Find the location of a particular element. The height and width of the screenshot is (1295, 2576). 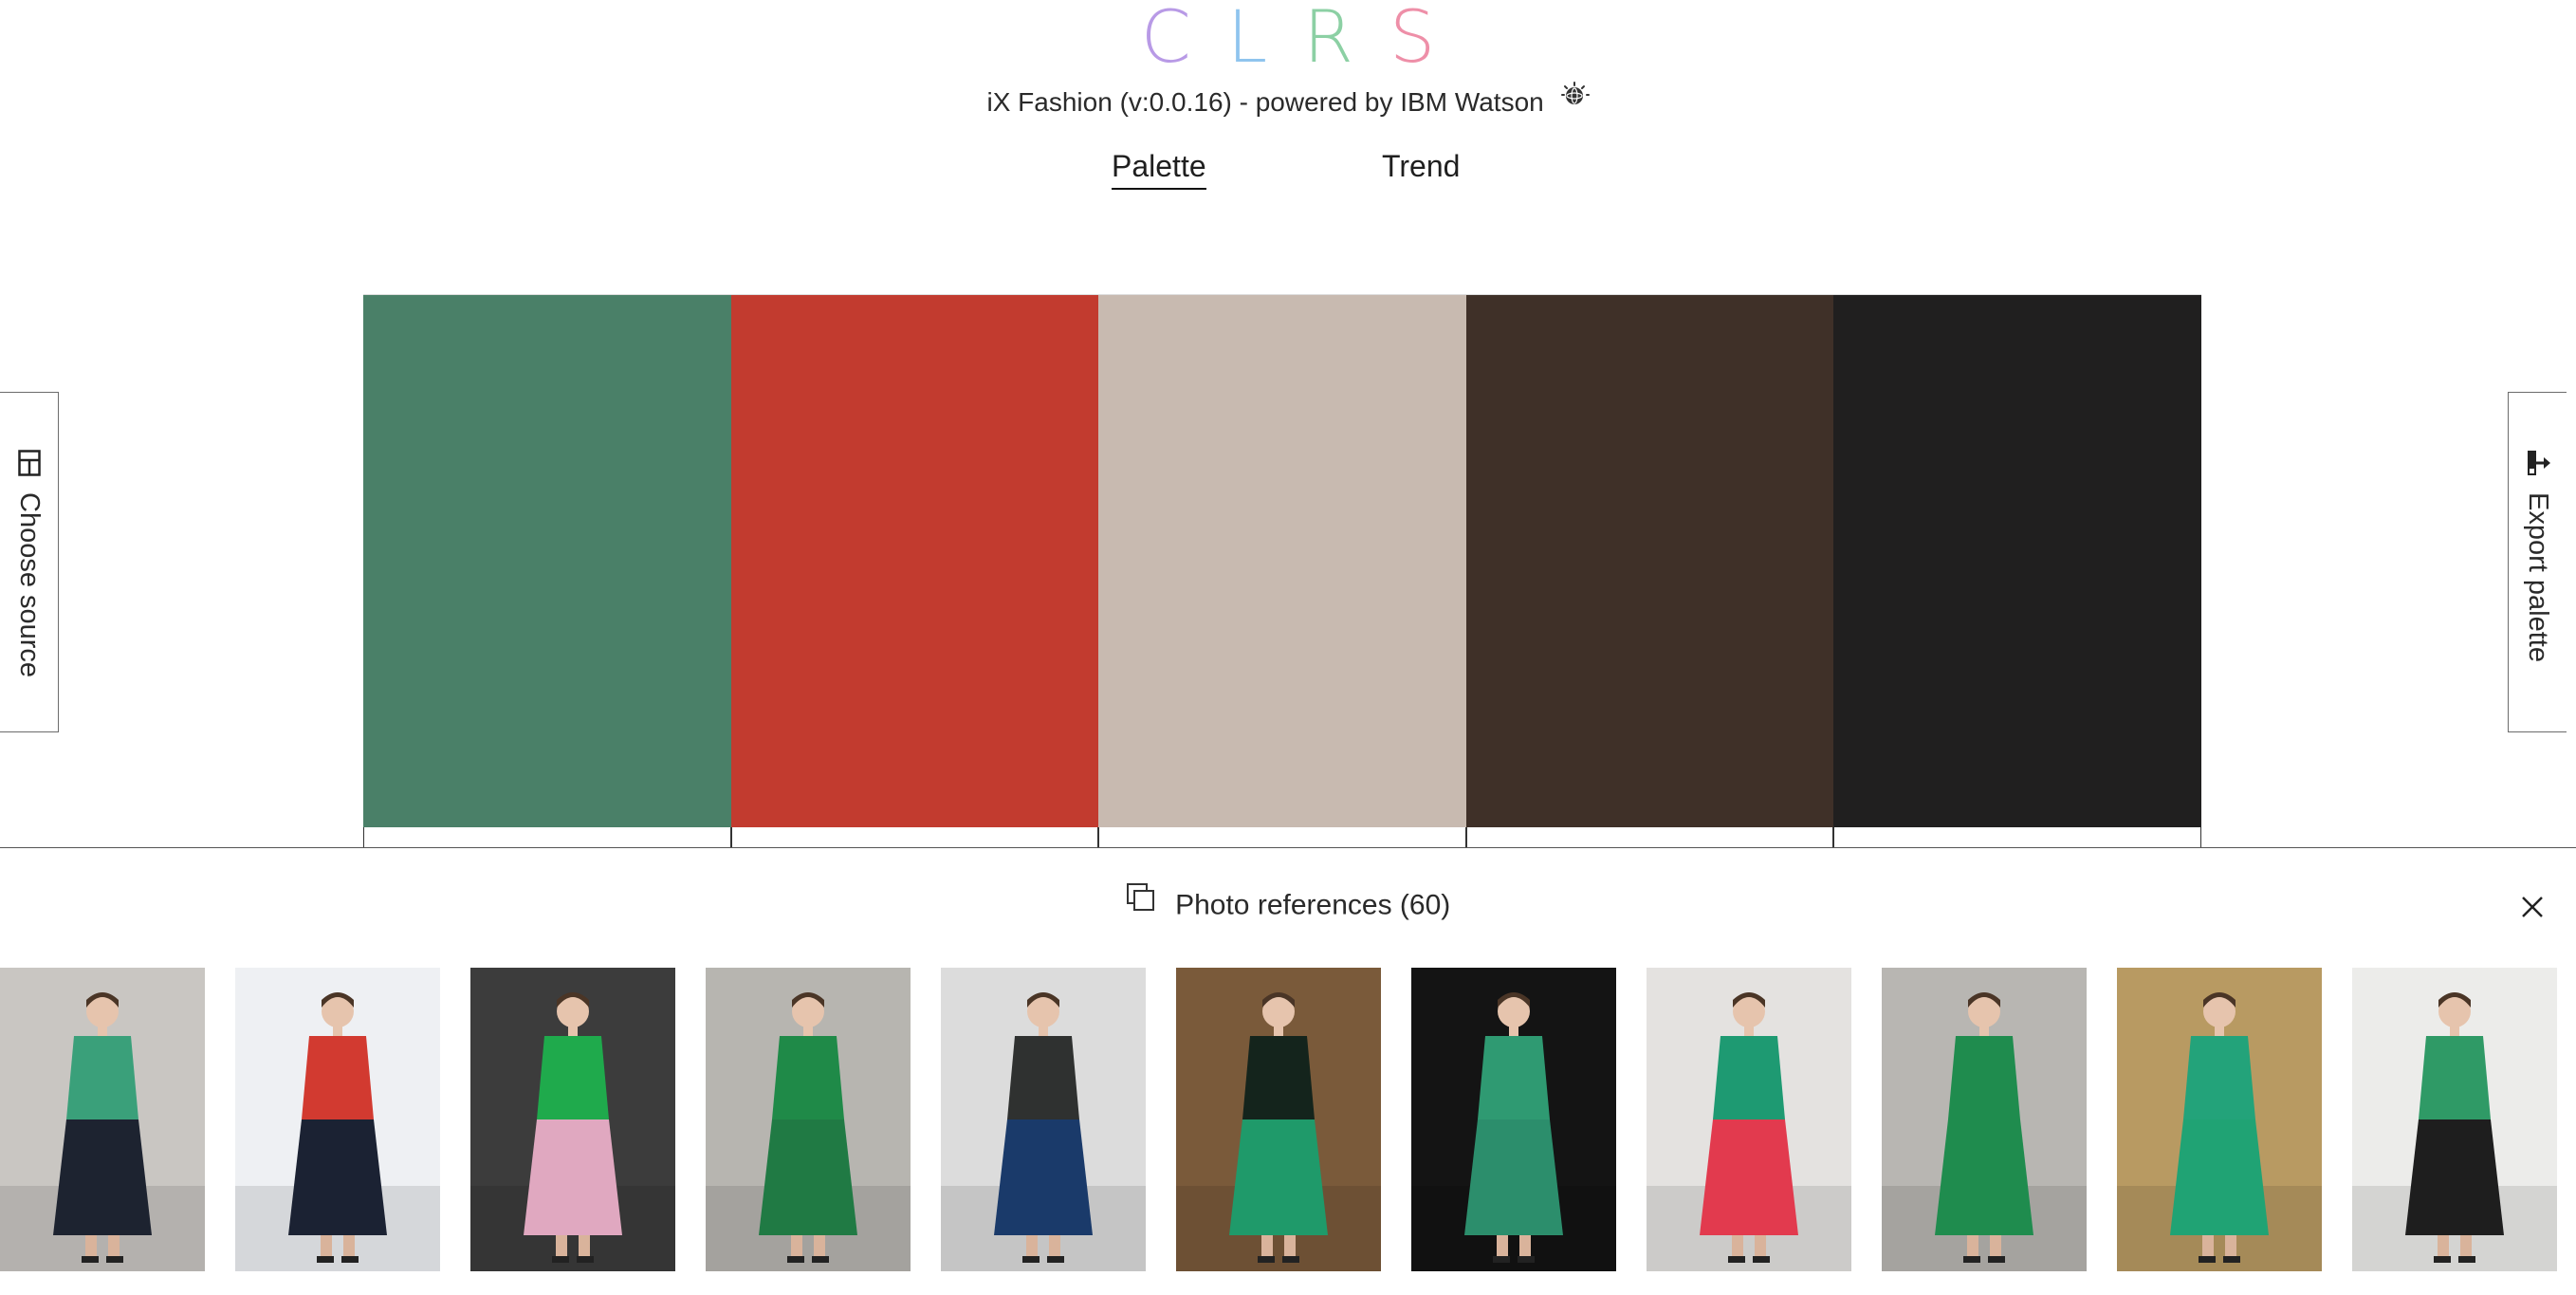

main-tabs: Palette Trend is located at coordinates (1288, 167).